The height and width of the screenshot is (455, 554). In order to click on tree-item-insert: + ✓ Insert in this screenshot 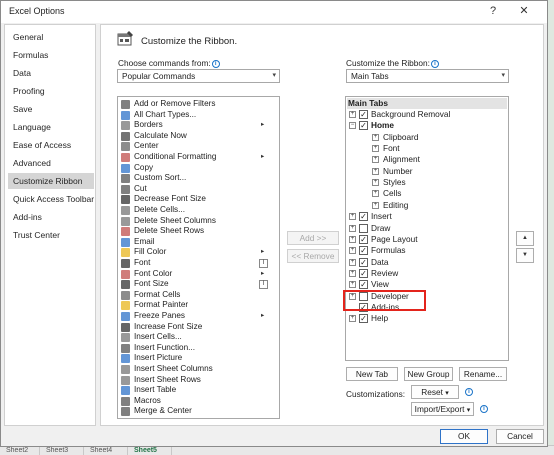, I will do `click(427, 216)`.